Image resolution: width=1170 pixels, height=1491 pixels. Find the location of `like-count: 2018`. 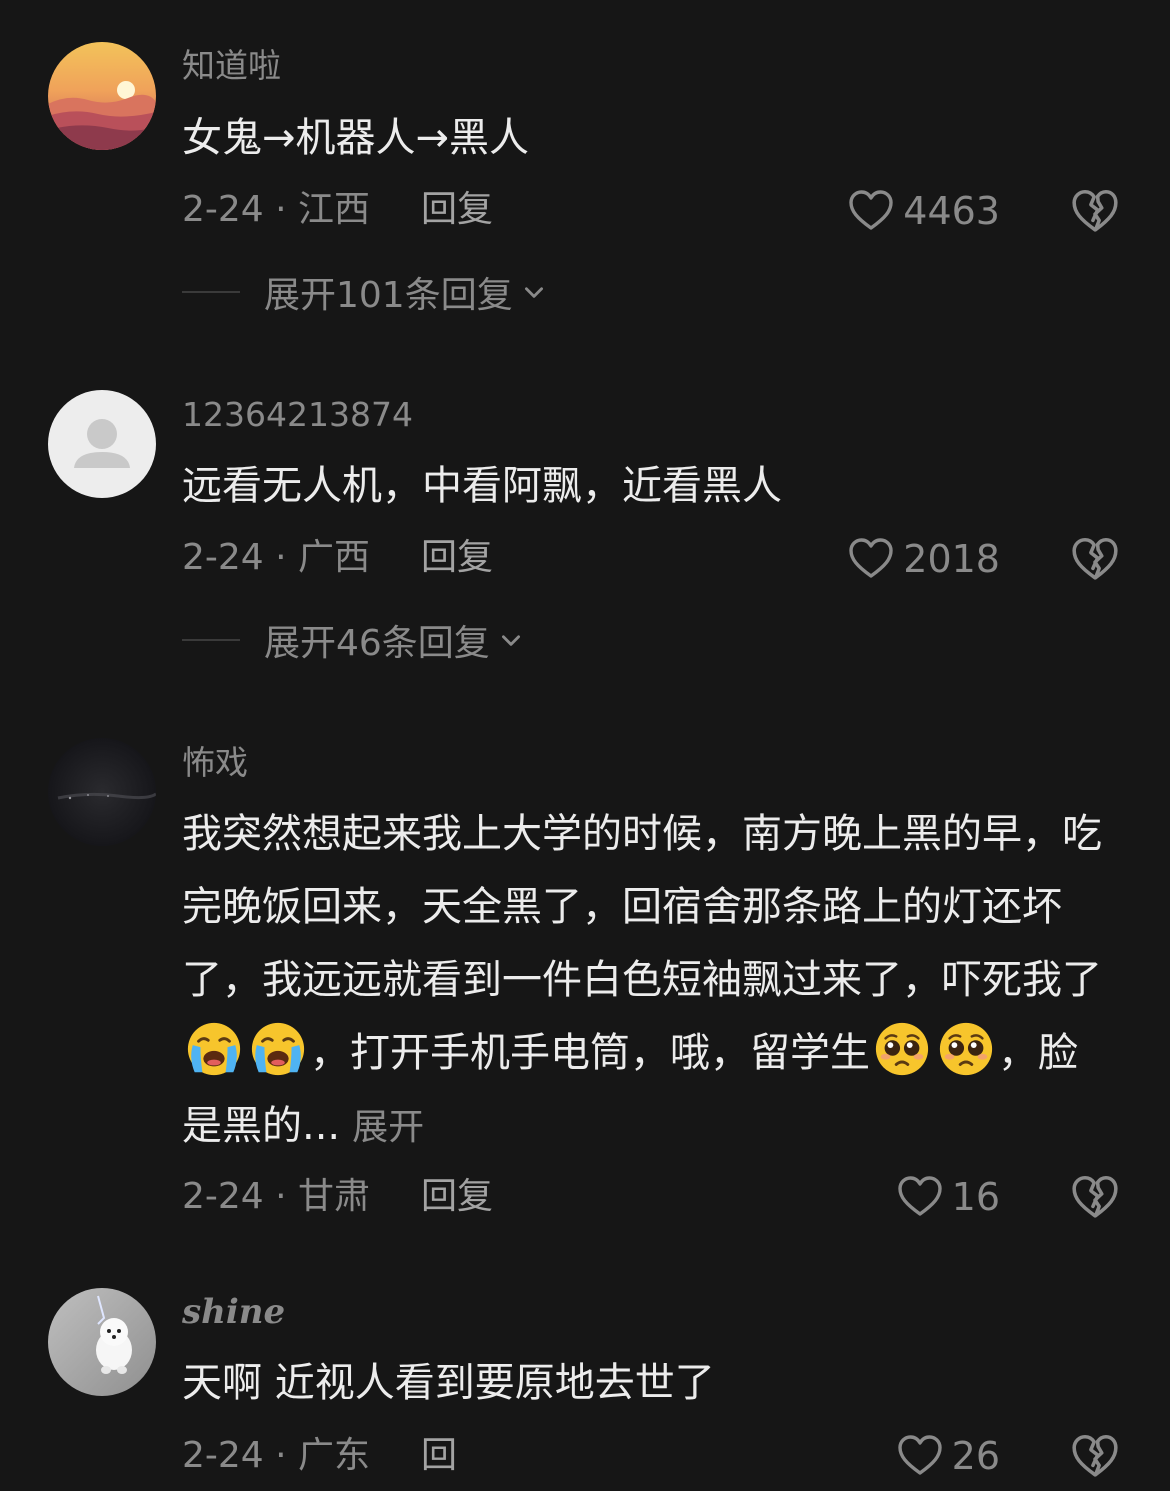

like-count: 2018 is located at coordinates (951, 559).